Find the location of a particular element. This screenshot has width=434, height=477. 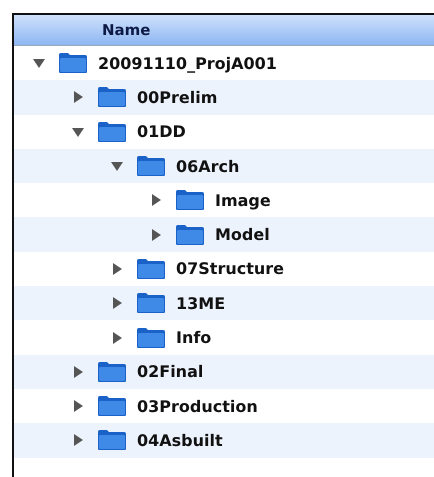

tree-row: Model is located at coordinates (224, 234).